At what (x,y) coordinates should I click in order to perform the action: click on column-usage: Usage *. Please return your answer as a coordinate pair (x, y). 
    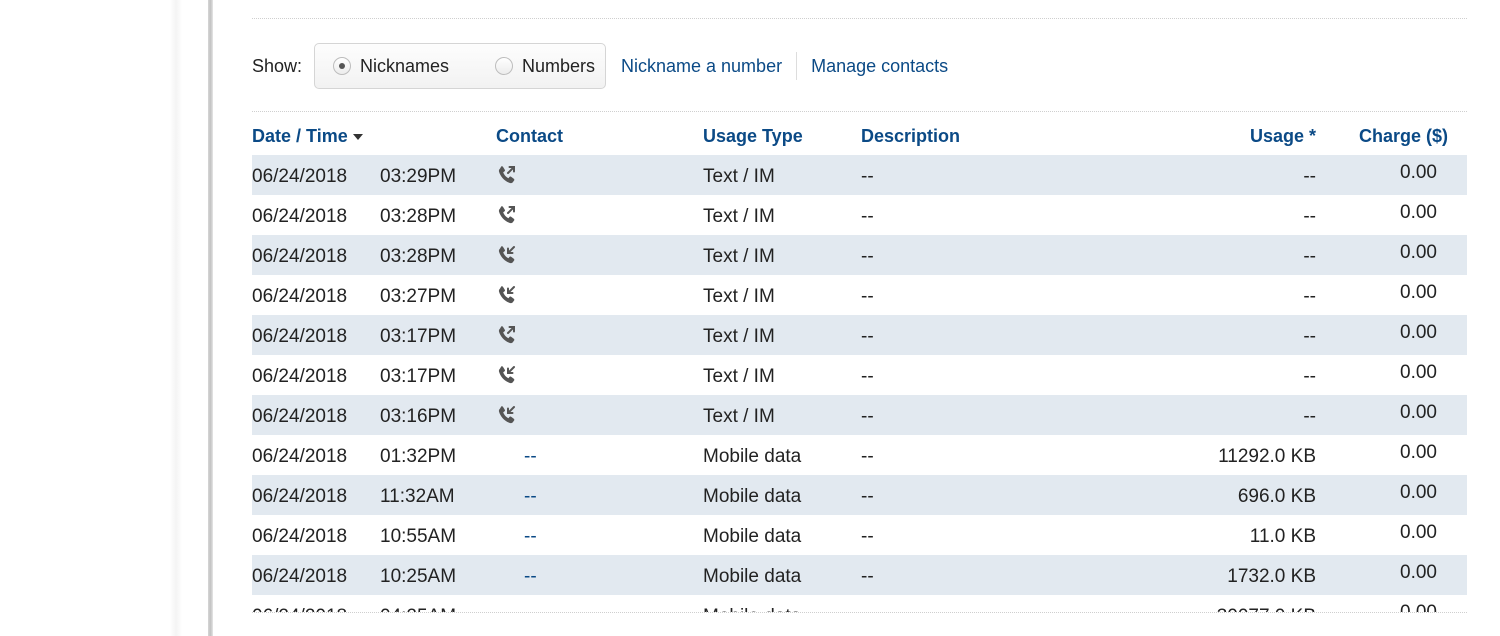
    Looking at the image, I should click on (1283, 136).